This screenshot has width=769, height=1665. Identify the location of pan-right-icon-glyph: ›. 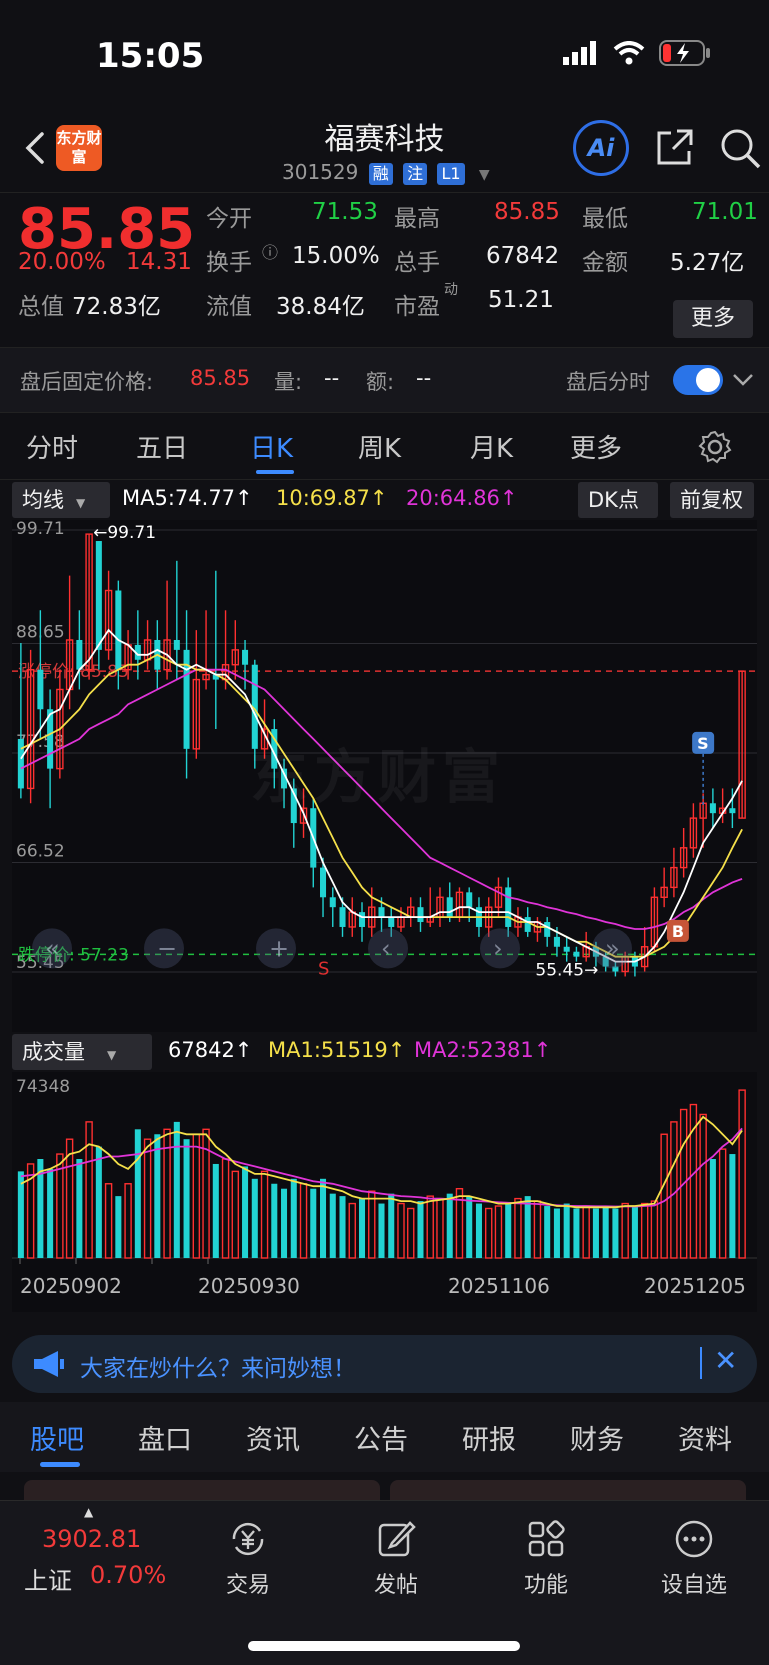
(498, 948).